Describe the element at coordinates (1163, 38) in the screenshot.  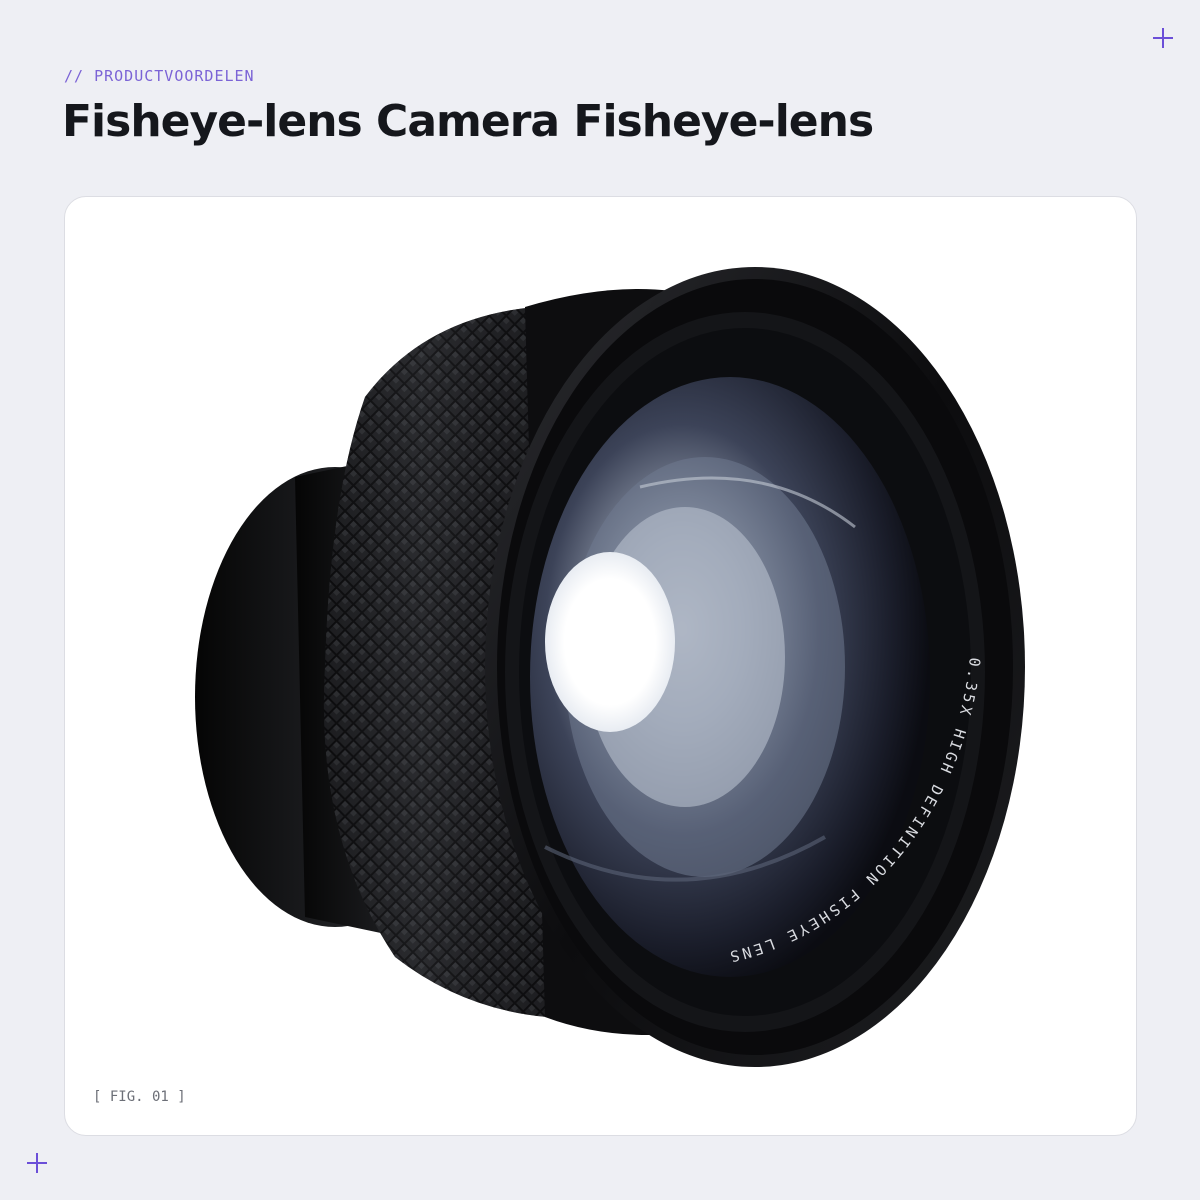
I see `corner-plus-icon-top-right` at that location.